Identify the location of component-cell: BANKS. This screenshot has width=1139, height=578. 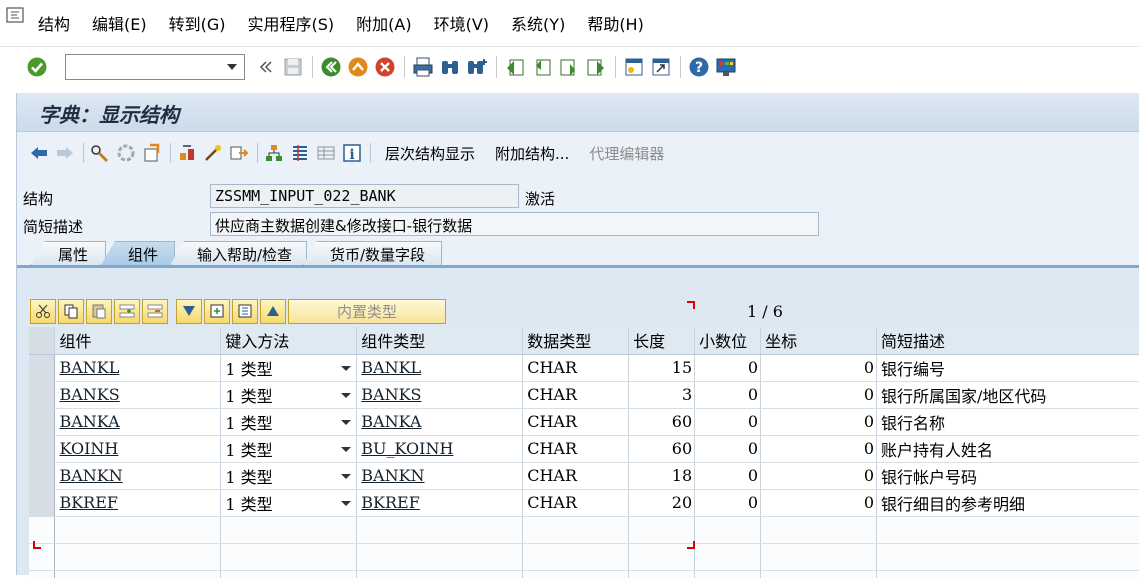
(138, 395).